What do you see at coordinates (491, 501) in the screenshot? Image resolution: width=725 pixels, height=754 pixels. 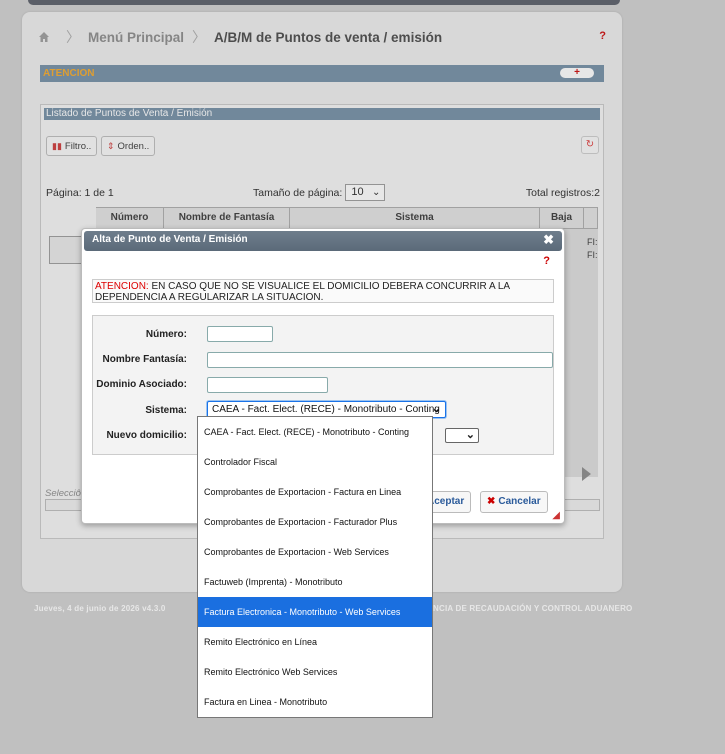 I see `cancel-icon: ✖` at bounding box center [491, 501].